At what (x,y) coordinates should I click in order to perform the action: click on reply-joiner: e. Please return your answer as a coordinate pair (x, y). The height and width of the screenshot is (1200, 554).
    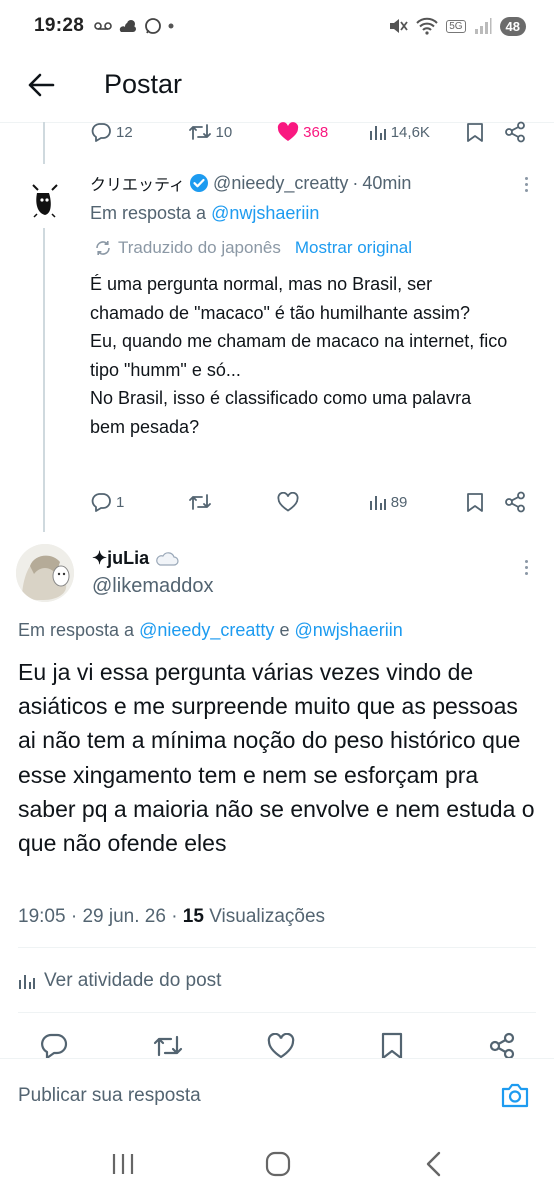
    Looking at the image, I should click on (284, 630).